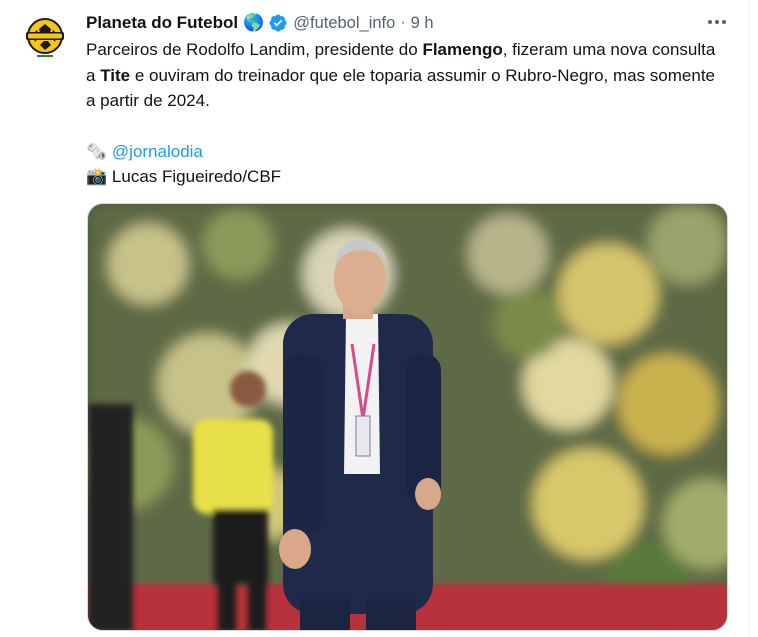 Image resolution: width=758 pixels, height=637 pixels. Describe the element at coordinates (406, 152) in the screenshot. I see `credit-source-line: 🗞️ @jornalodia` at that location.